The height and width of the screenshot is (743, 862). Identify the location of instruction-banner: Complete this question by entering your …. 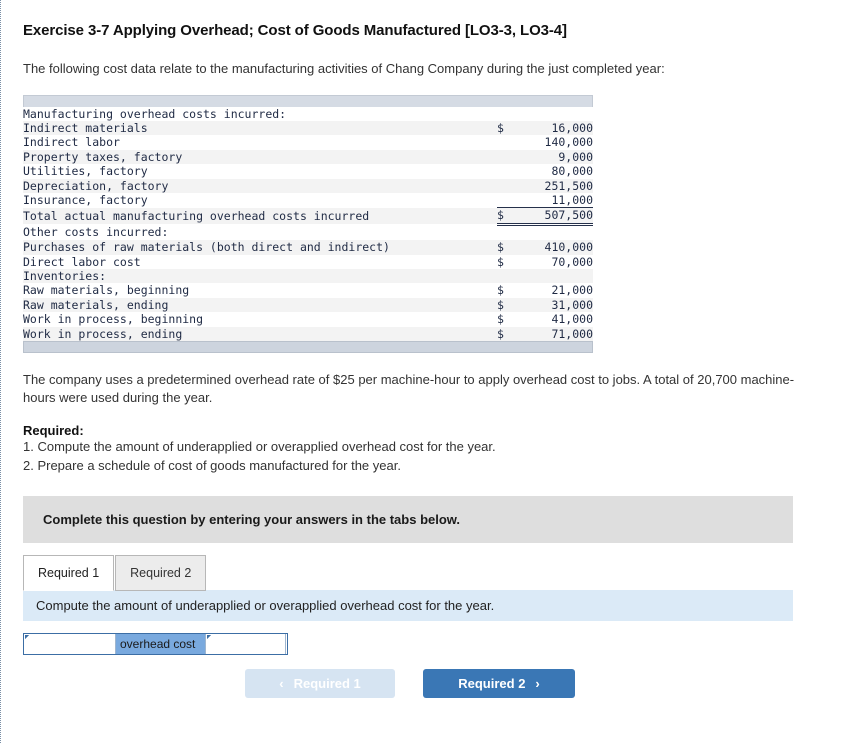
(408, 520).